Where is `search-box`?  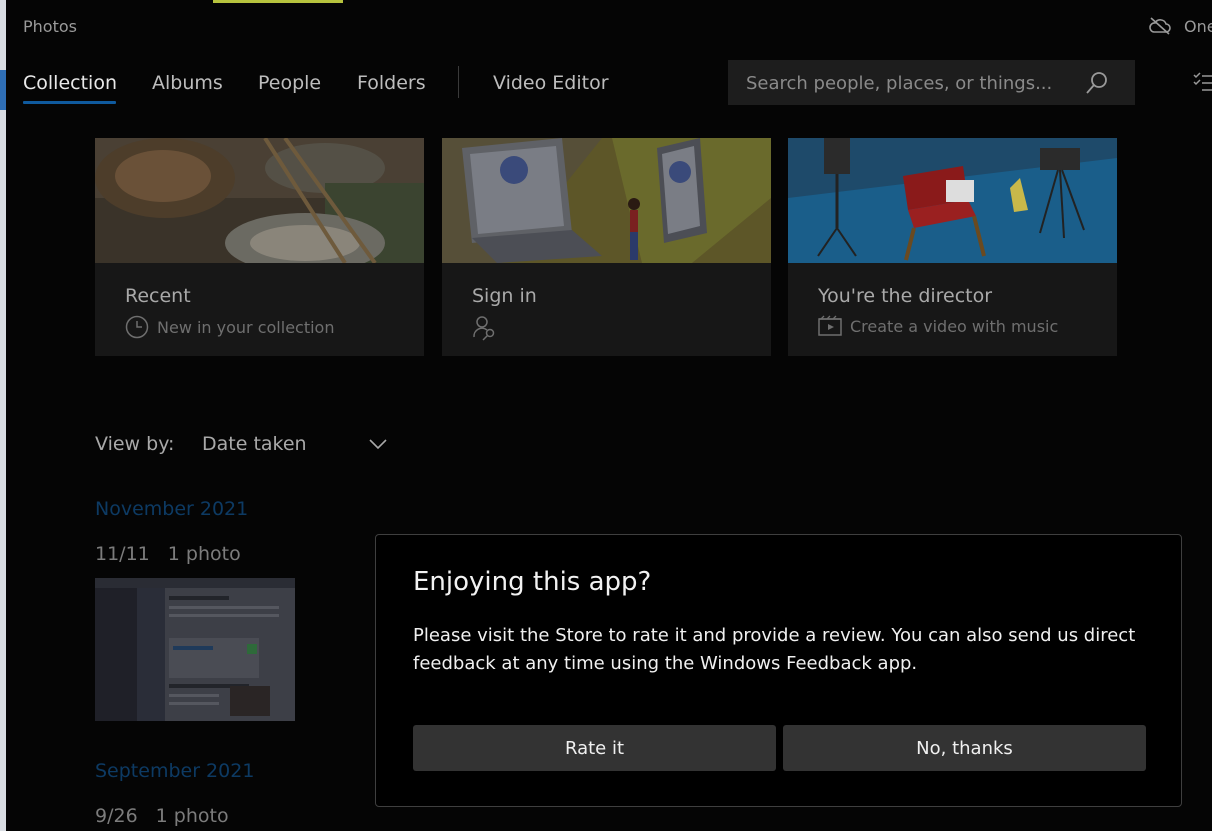
search-box is located at coordinates (931, 83).